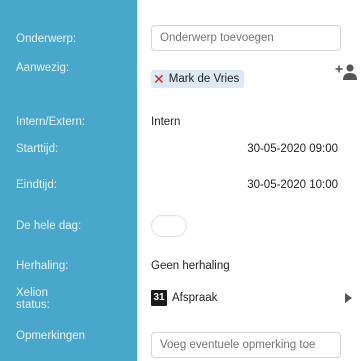 The height and width of the screenshot is (361, 360). Describe the element at coordinates (165, 122) in the screenshot. I see `internal-external-value: Intern` at that location.